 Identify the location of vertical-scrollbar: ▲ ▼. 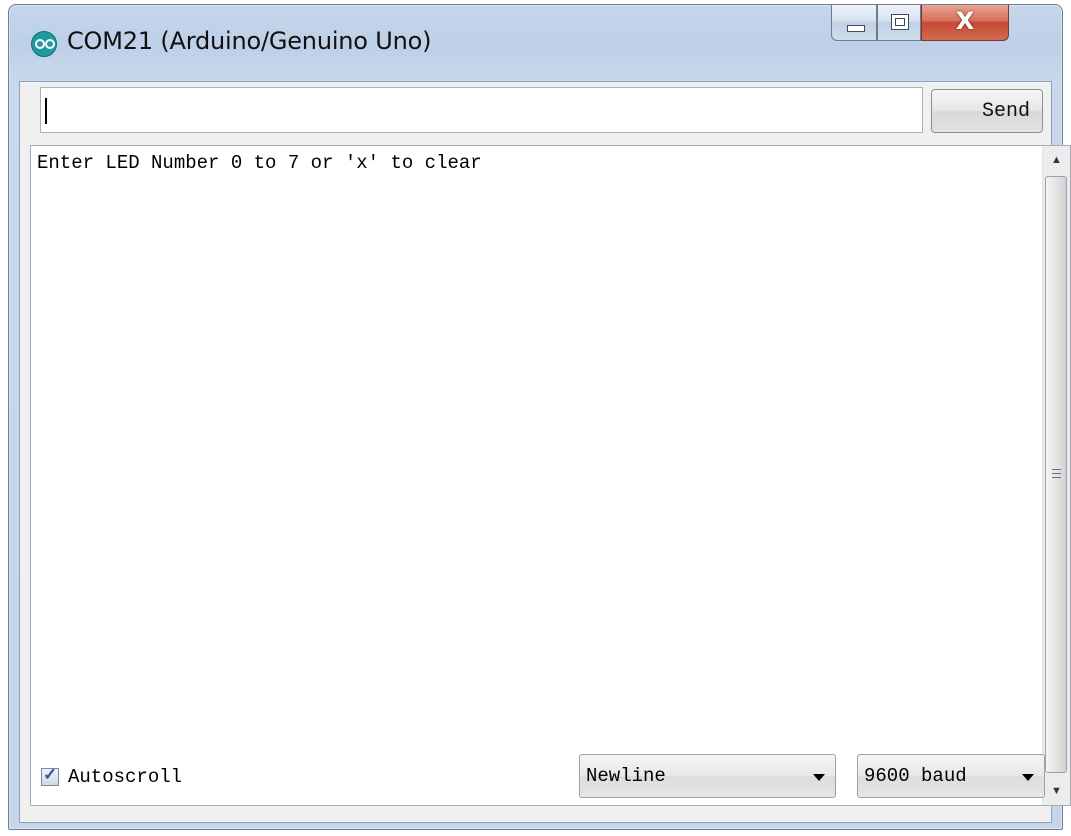
(1056, 475).